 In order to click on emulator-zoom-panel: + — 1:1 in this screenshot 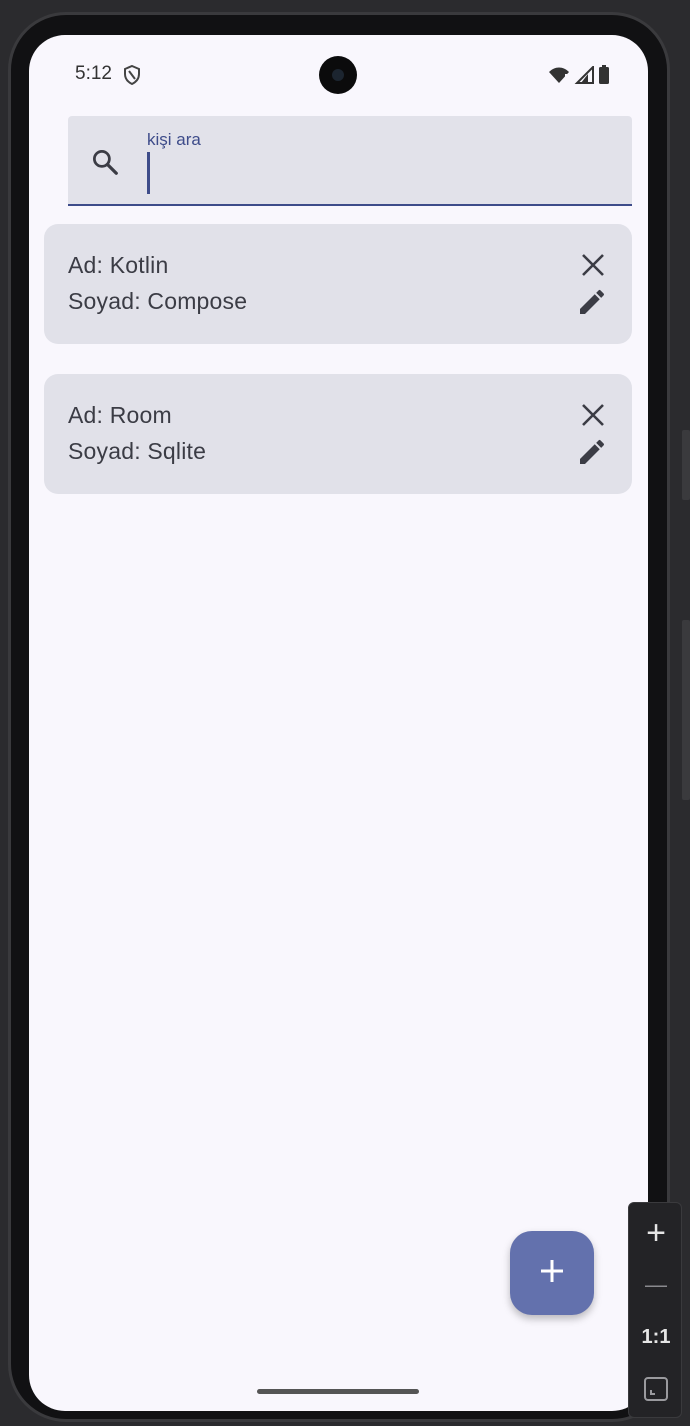, I will do `click(655, 1310)`.